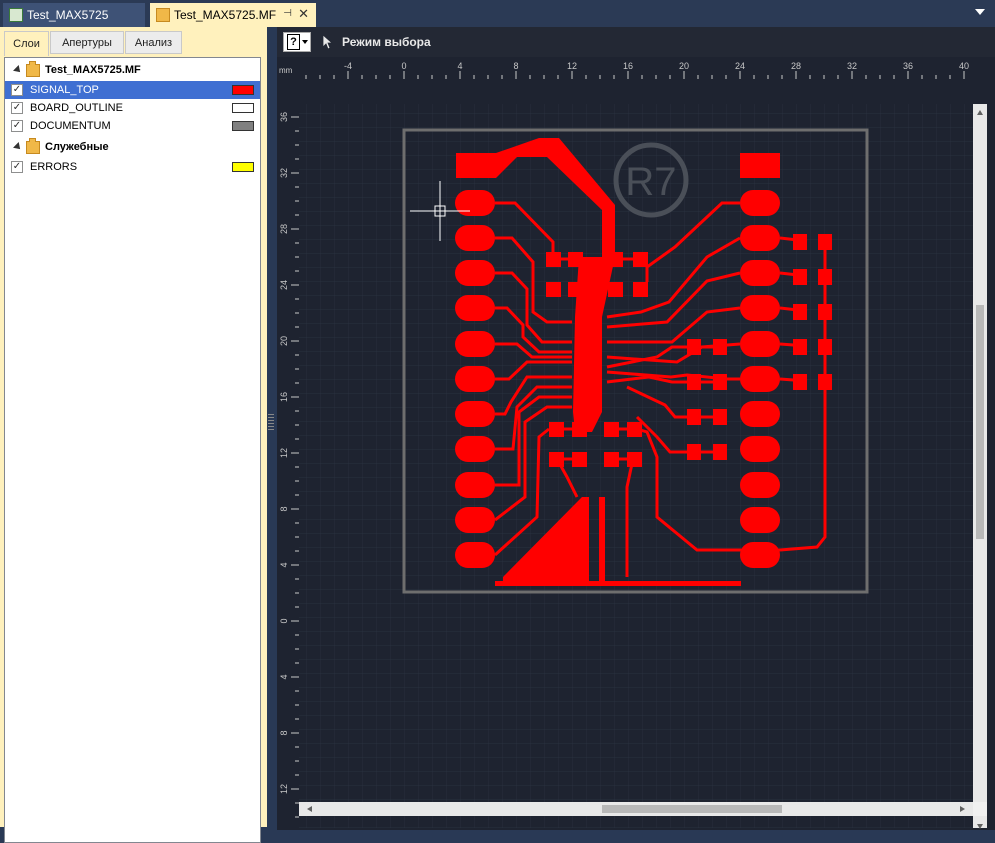 This screenshot has width=995, height=843. Describe the element at coordinates (650, 182) in the screenshot. I see `logo-text: R7` at that location.